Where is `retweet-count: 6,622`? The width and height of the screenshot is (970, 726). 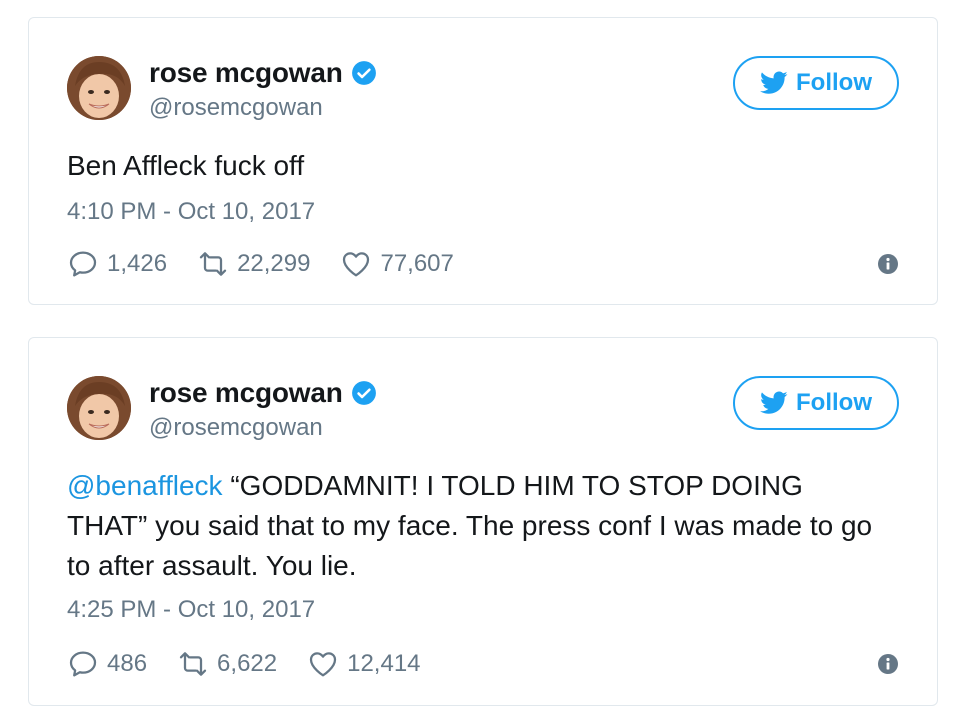 retweet-count: 6,622 is located at coordinates (247, 663).